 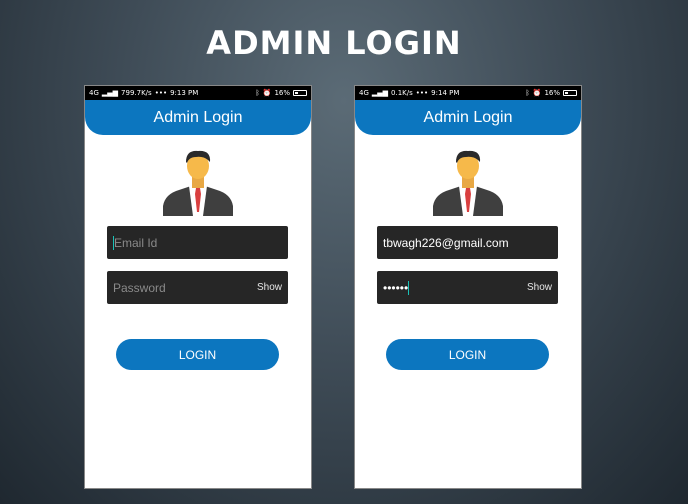 I want to click on password-field: •••••• Show, so click(x=467, y=287).